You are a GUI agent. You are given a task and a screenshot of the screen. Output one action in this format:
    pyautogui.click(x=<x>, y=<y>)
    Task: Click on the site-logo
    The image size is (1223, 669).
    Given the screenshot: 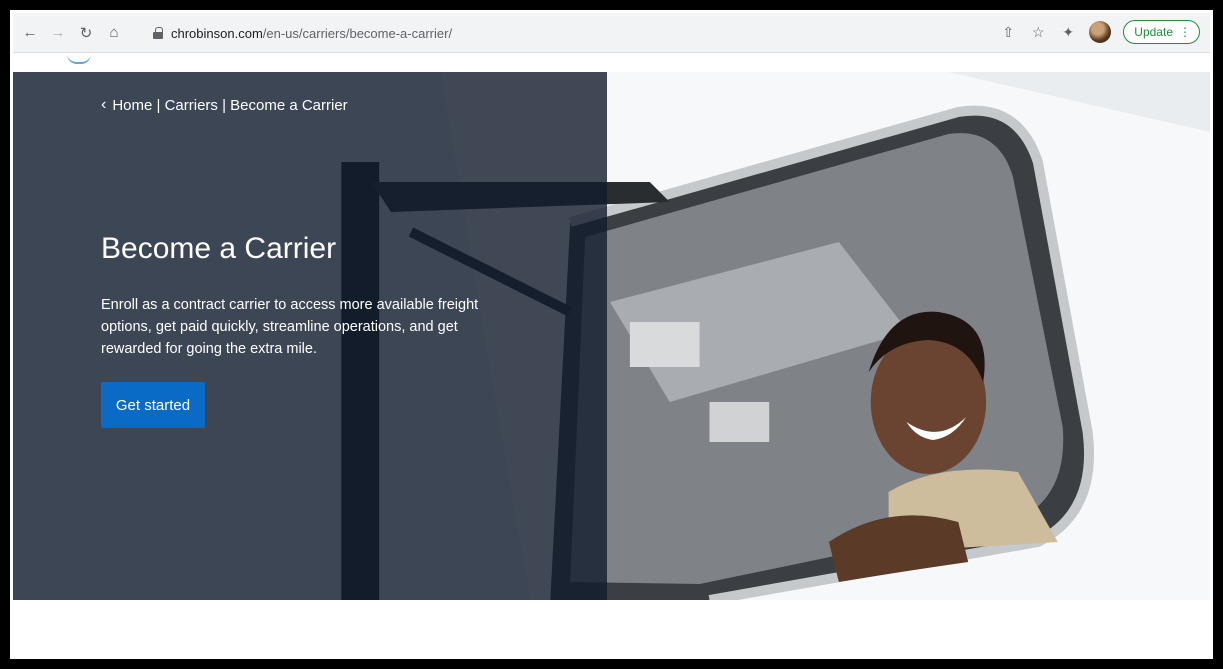 What is the action you would take?
    pyautogui.click(x=79, y=59)
    